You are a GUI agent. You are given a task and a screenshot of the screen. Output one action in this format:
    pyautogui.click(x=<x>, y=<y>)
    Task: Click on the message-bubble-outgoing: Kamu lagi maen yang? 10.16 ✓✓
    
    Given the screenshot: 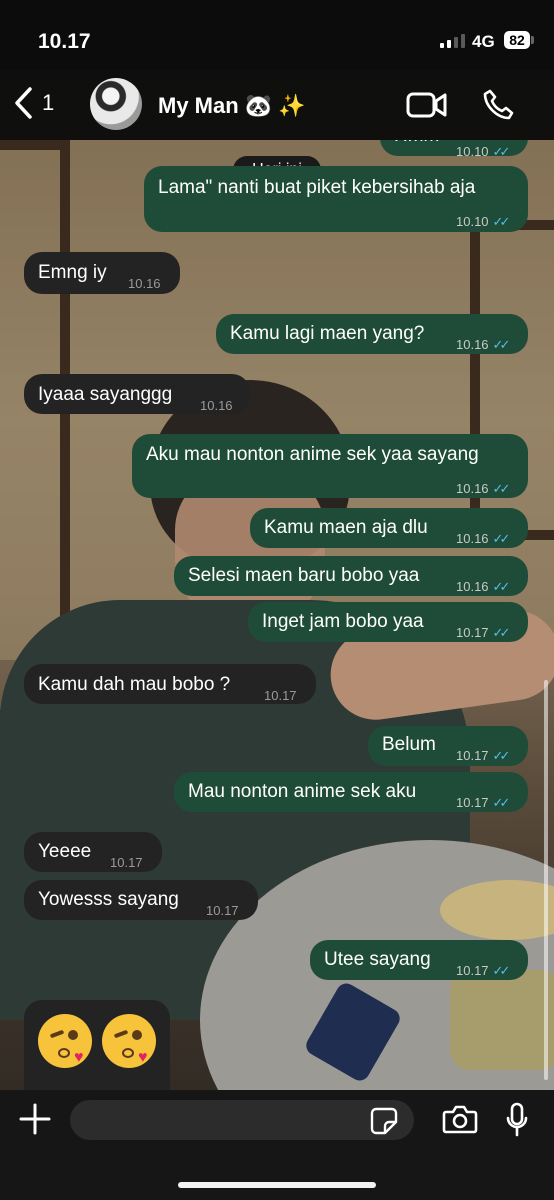 What is the action you would take?
    pyautogui.click(x=372, y=334)
    